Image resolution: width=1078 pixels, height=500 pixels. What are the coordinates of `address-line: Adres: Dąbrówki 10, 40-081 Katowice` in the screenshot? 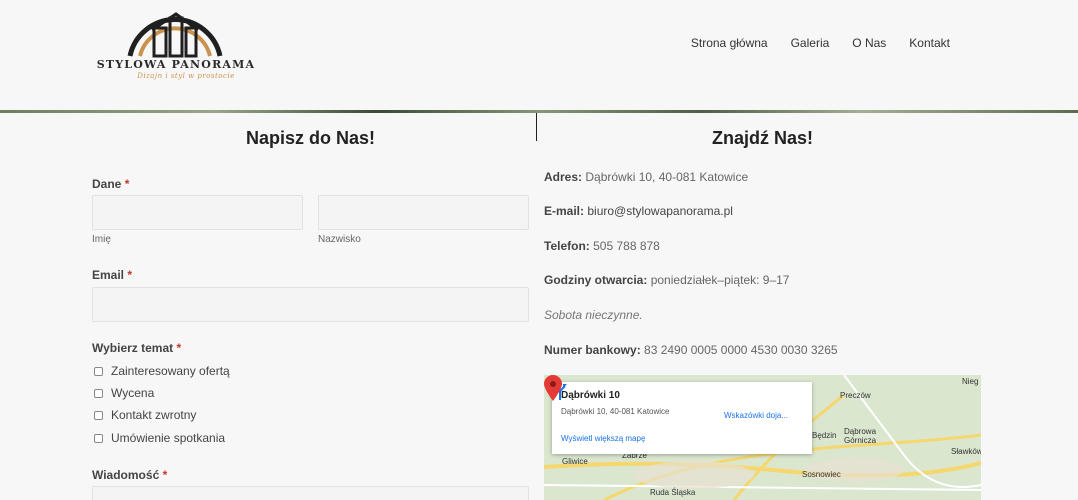 It's located at (646, 177).